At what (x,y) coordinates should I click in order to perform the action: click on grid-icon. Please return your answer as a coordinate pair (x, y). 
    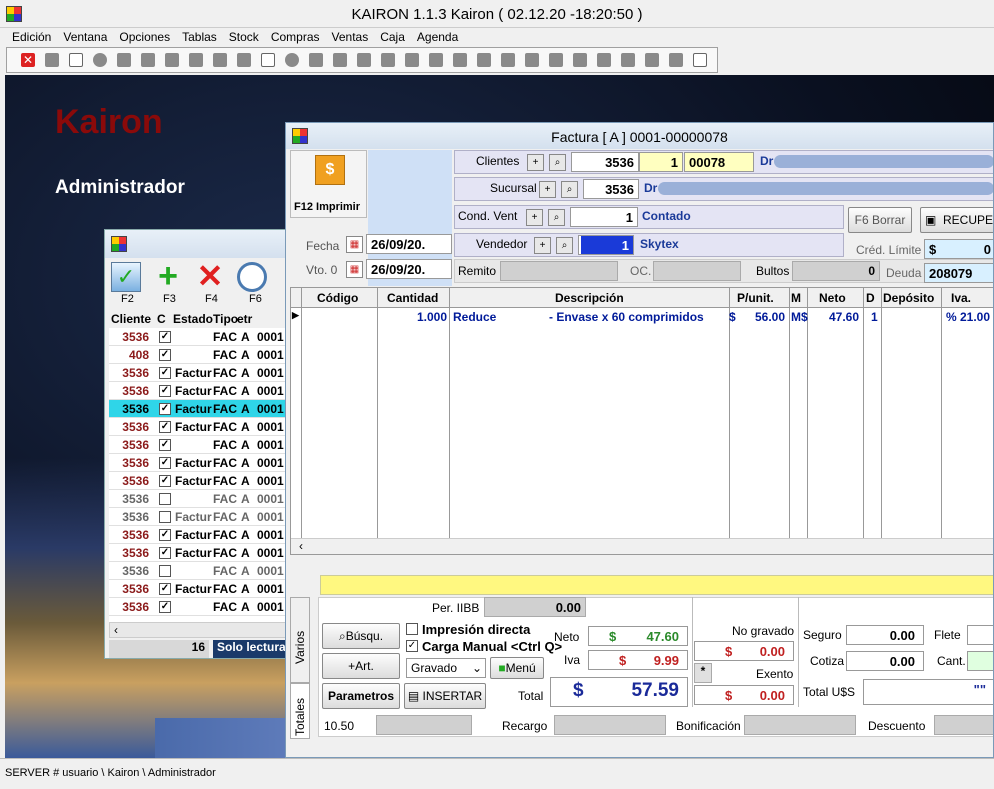
    Looking at the image, I should click on (172, 60).